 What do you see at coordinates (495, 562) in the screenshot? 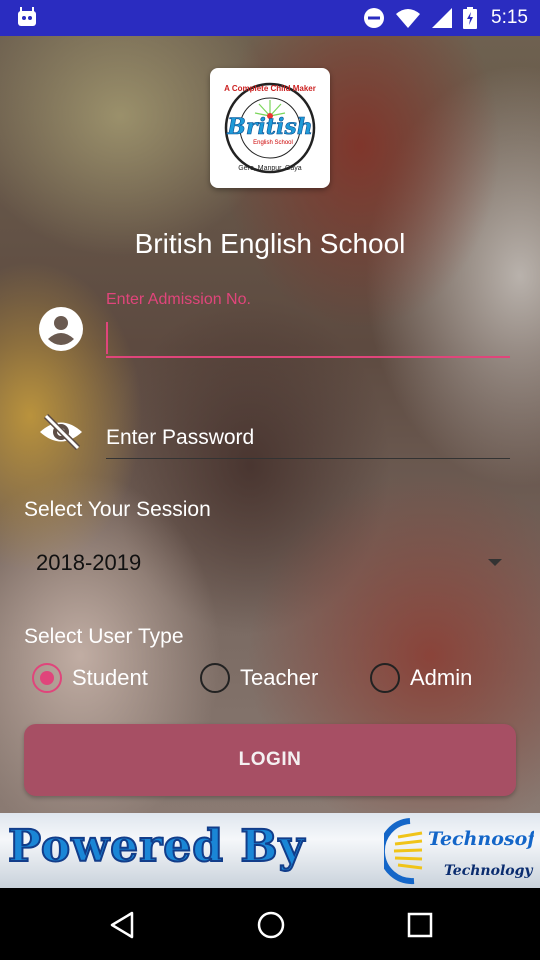
I see `dropdown-arrow-icon` at bounding box center [495, 562].